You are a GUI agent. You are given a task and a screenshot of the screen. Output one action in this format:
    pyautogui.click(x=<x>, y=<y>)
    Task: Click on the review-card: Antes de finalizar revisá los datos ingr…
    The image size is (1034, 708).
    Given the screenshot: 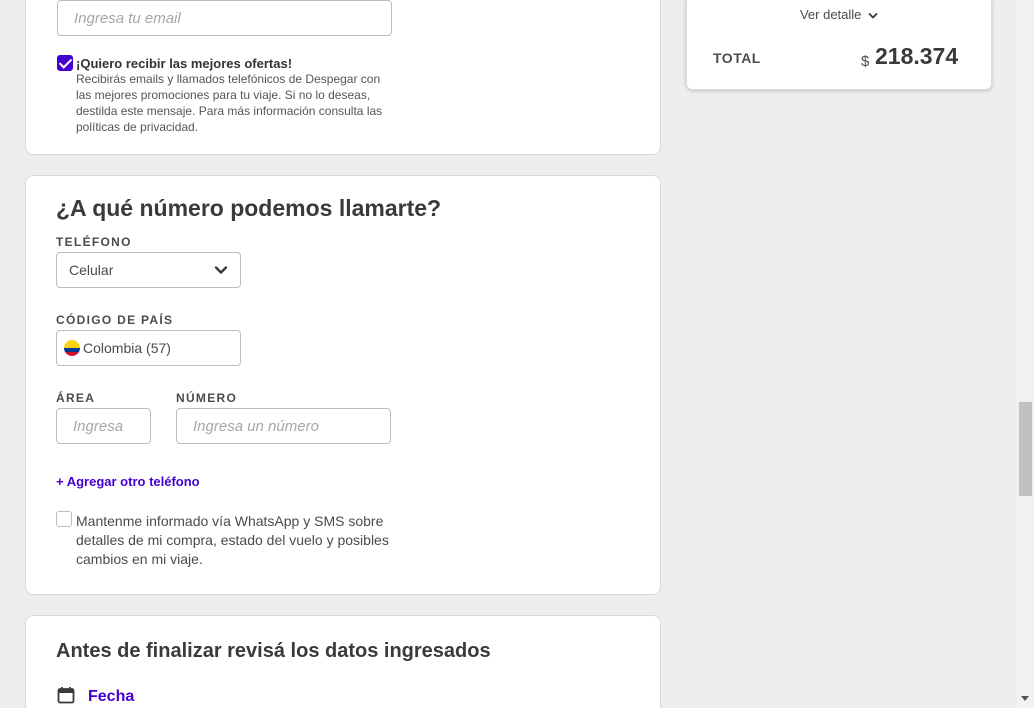 What is the action you would take?
    pyautogui.click(x=343, y=661)
    